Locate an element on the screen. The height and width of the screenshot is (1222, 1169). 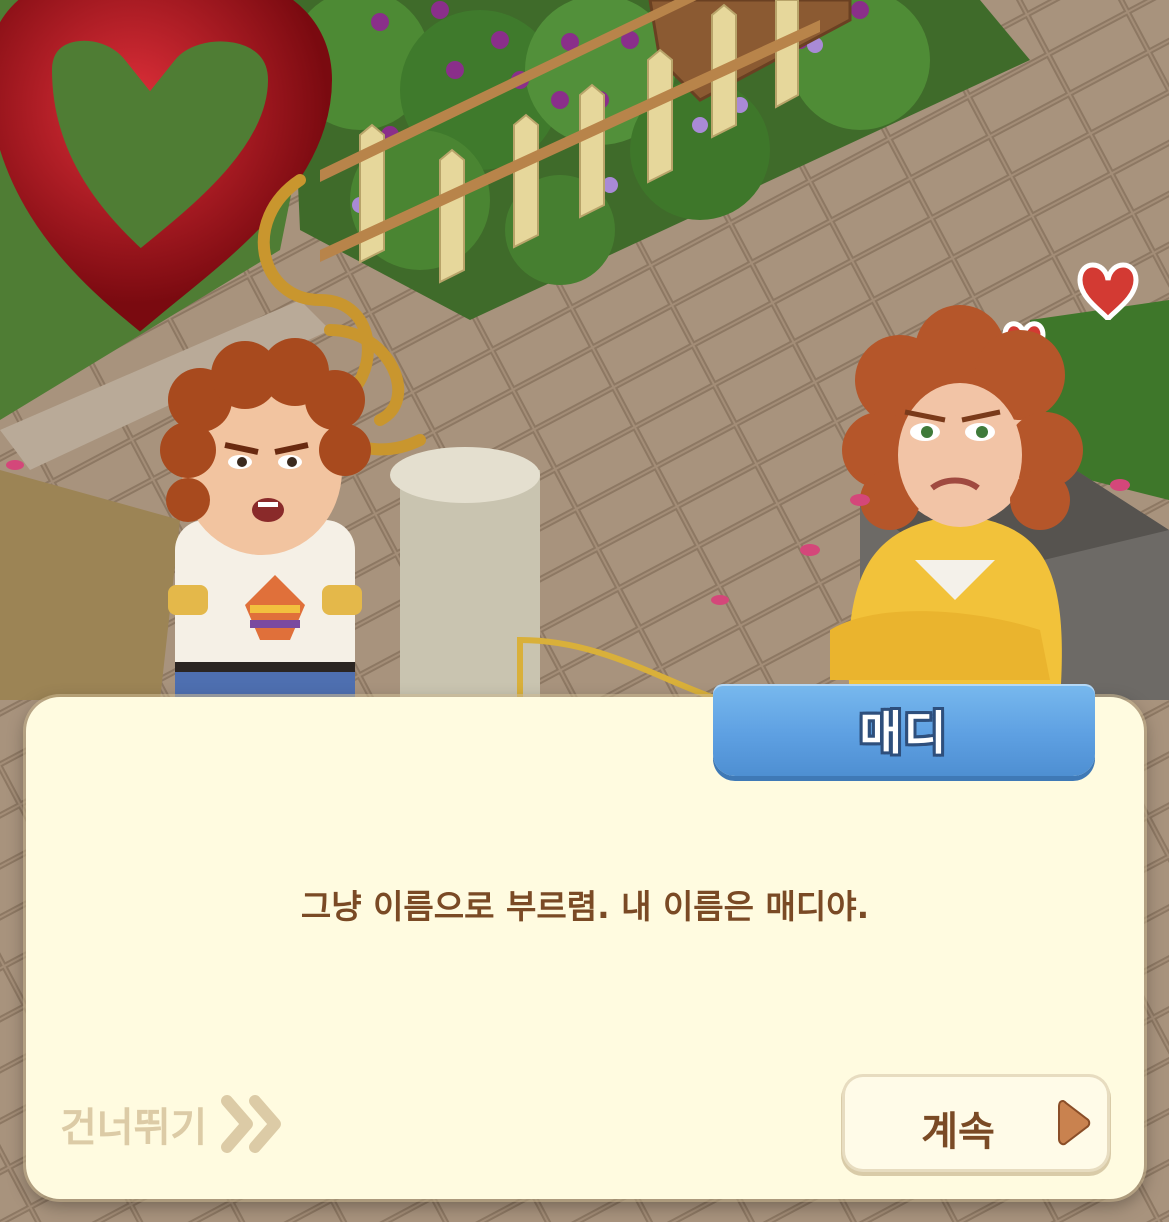
speaker-name: 매디 is located at coordinates (904, 733).